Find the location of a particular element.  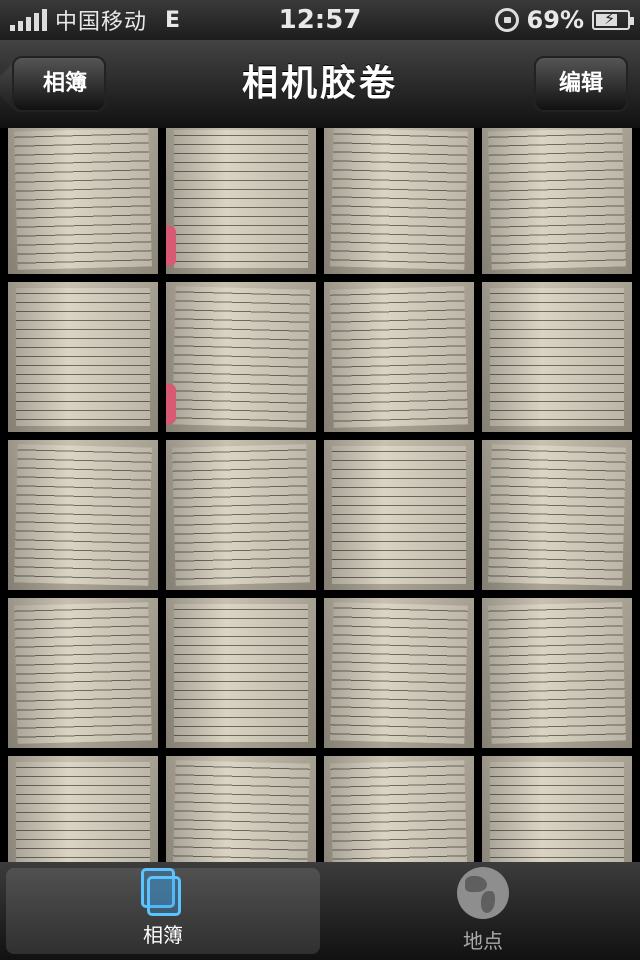

tab-places: 地点 is located at coordinates (483, 911).